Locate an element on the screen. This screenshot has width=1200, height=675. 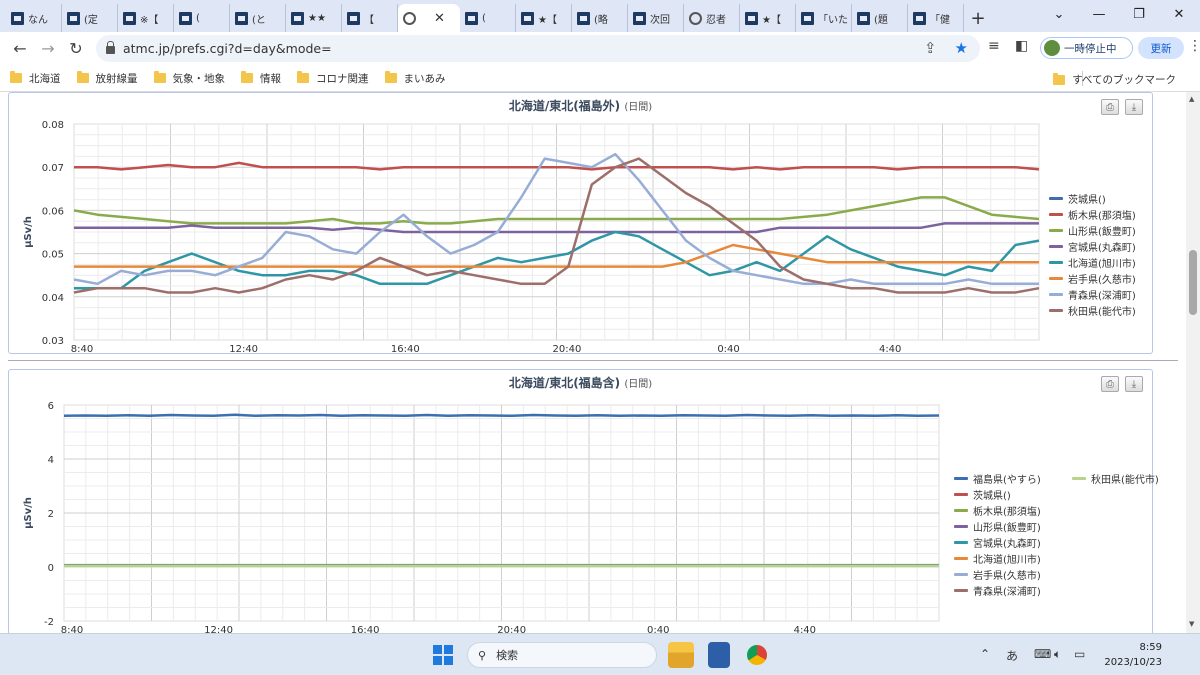
reading-list-icon: ≡ is located at coordinates (994, 46).